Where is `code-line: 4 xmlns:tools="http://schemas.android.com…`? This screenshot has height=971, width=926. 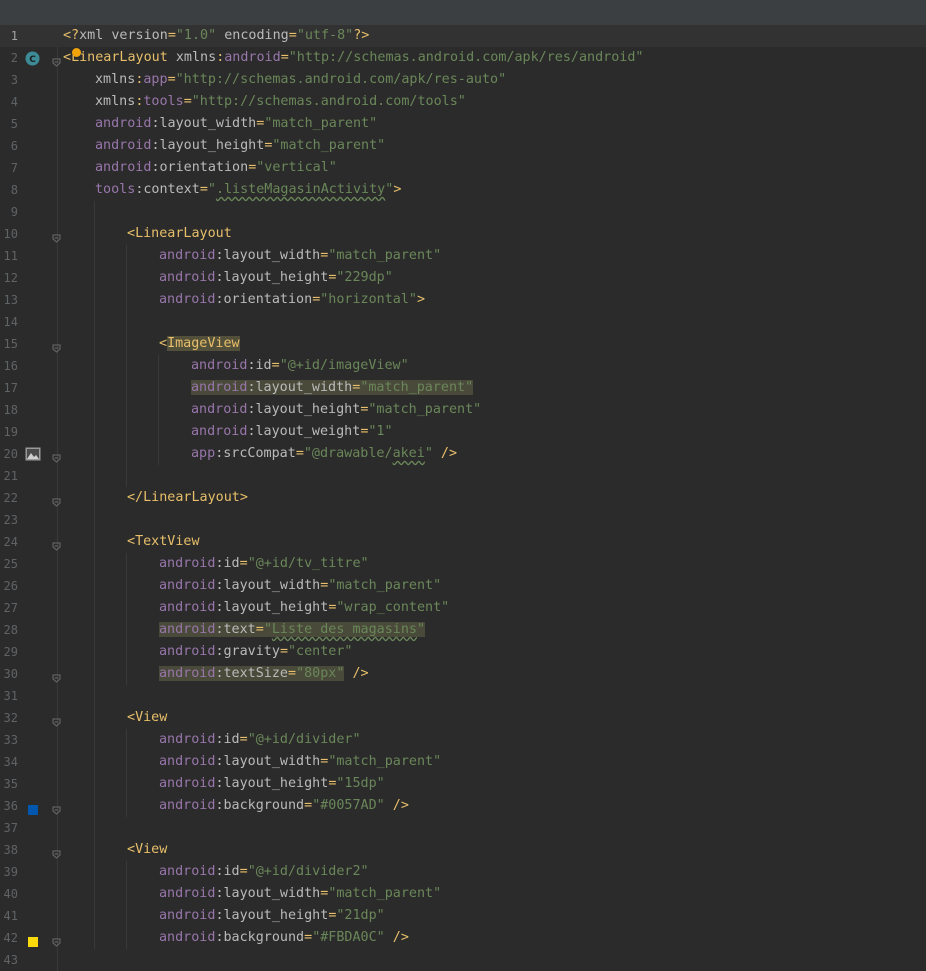
code-line: 4 xmlns:tools="http://schemas.android.com… is located at coordinates (463, 102).